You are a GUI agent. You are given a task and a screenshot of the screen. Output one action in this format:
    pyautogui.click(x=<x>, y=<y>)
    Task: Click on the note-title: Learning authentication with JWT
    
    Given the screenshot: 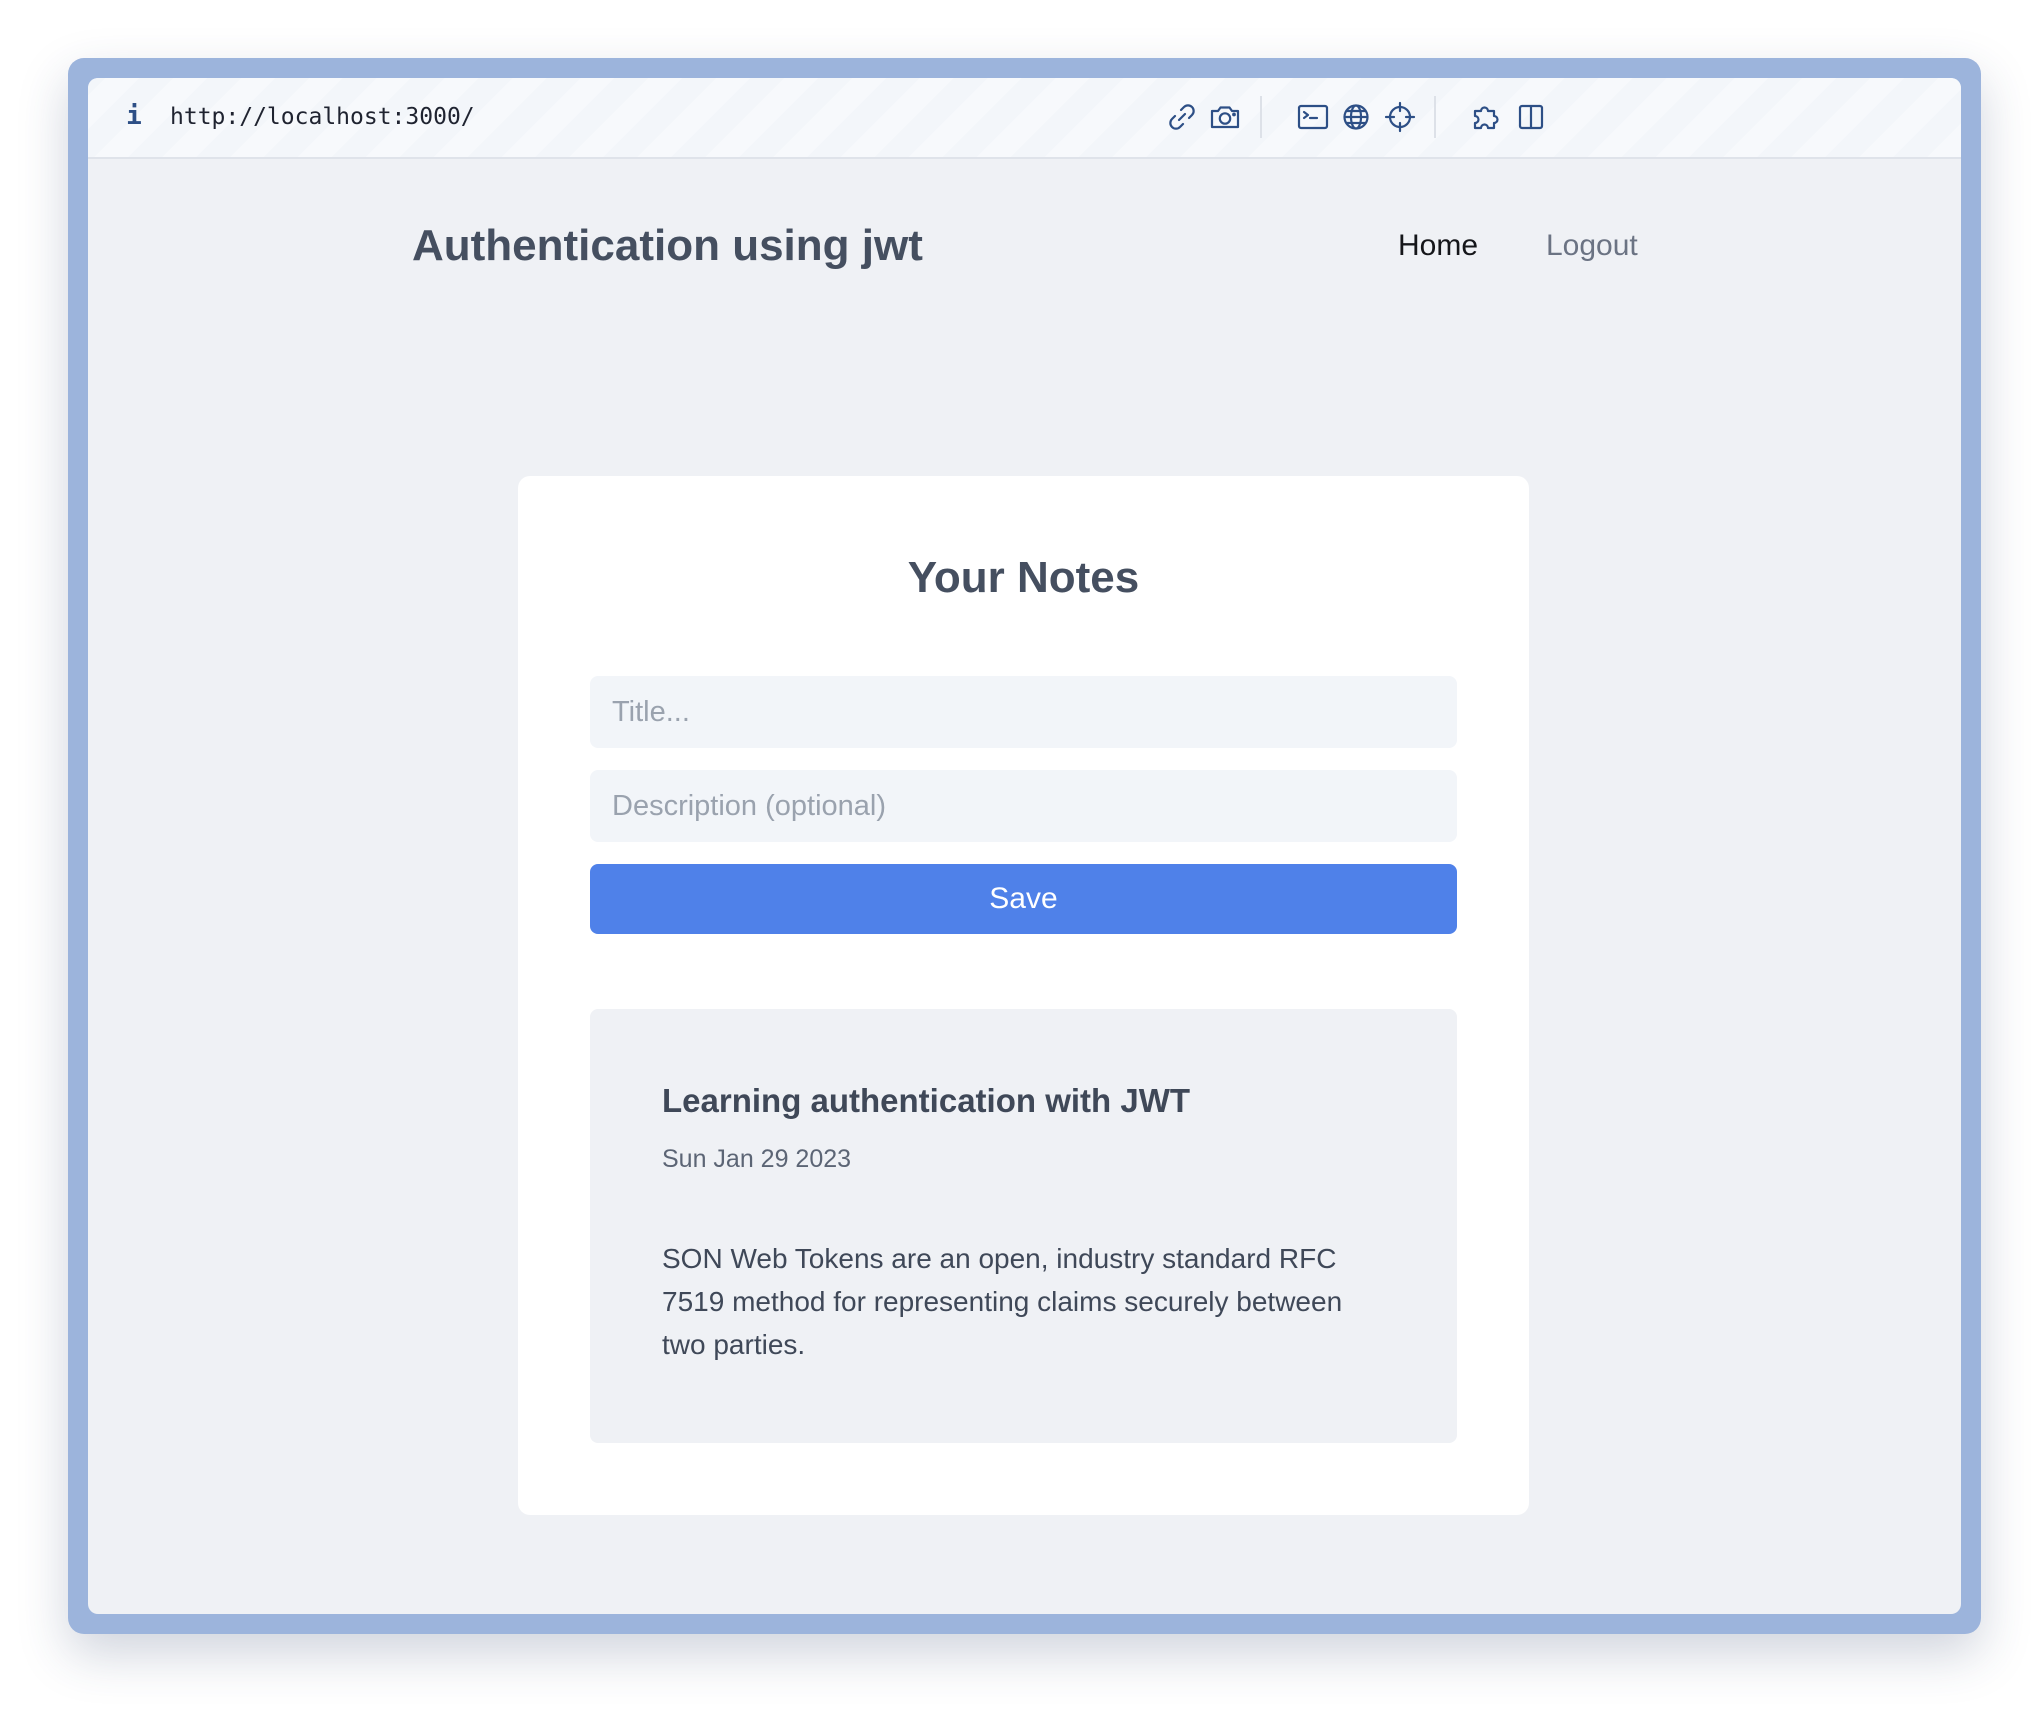 What is the action you would take?
    pyautogui.click(x=926, y=1100)
    